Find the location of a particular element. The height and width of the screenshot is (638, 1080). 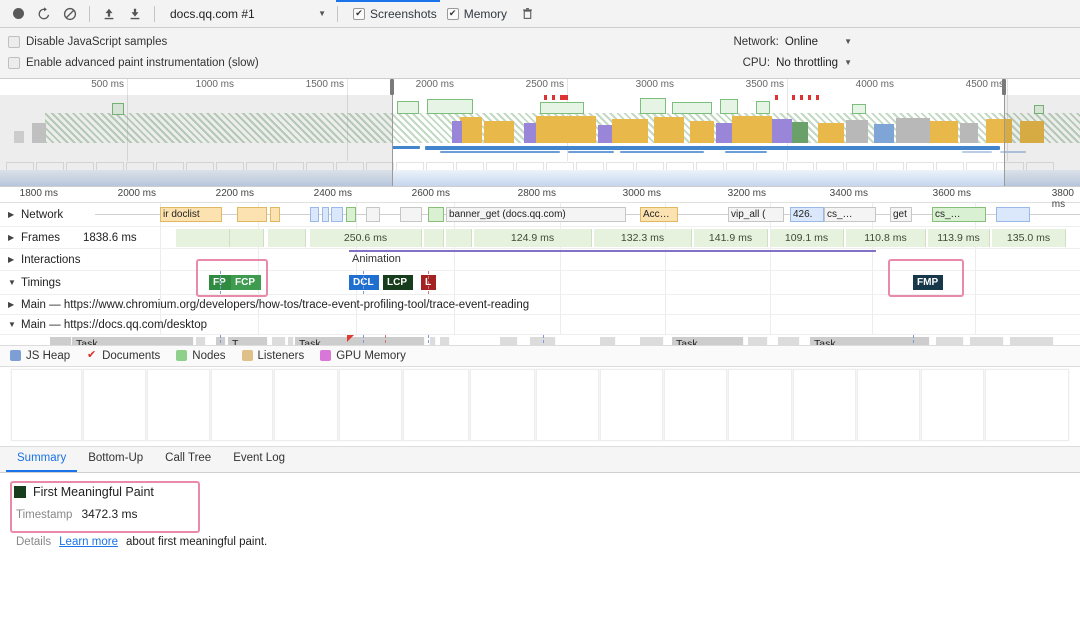

timing-marker-fcp: FCP is located at coordinates (246, 282).